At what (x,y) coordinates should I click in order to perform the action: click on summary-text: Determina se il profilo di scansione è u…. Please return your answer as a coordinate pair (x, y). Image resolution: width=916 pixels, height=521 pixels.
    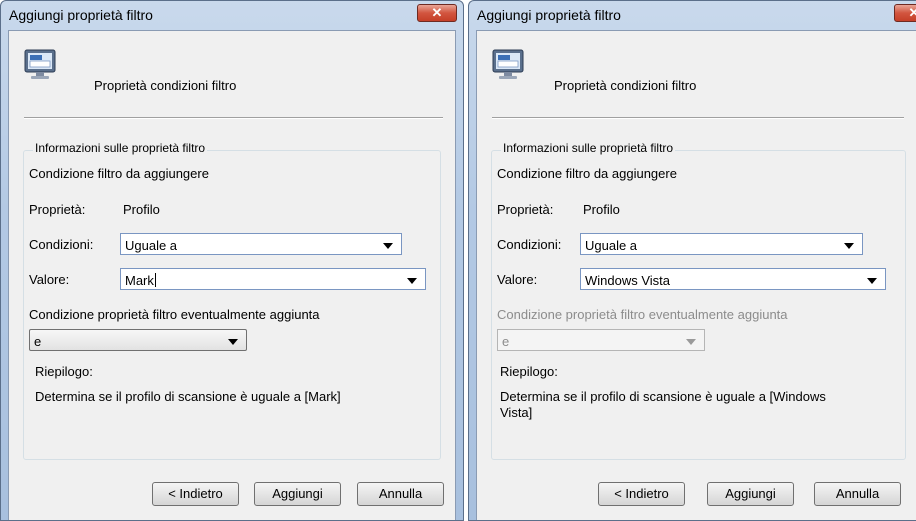
    Looking at the image, I should click on (188, 396).